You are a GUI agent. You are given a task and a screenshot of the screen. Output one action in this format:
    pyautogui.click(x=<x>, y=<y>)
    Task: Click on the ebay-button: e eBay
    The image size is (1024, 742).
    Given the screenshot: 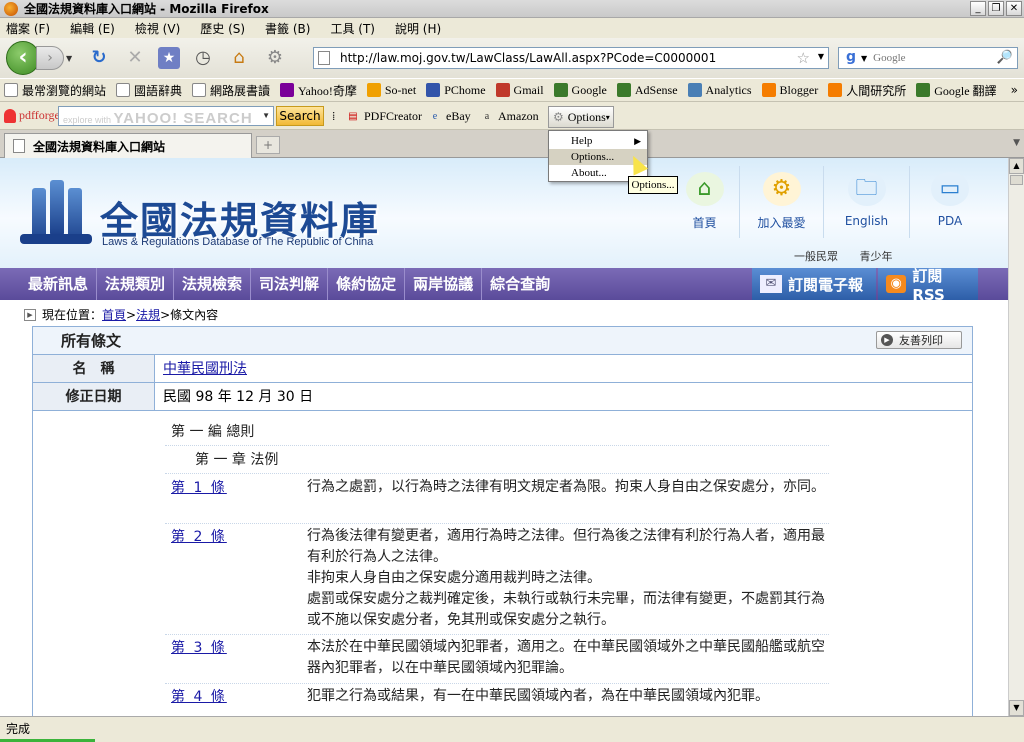 What is the action you would take?
    pyautogui.click(x=449, y=116)
    